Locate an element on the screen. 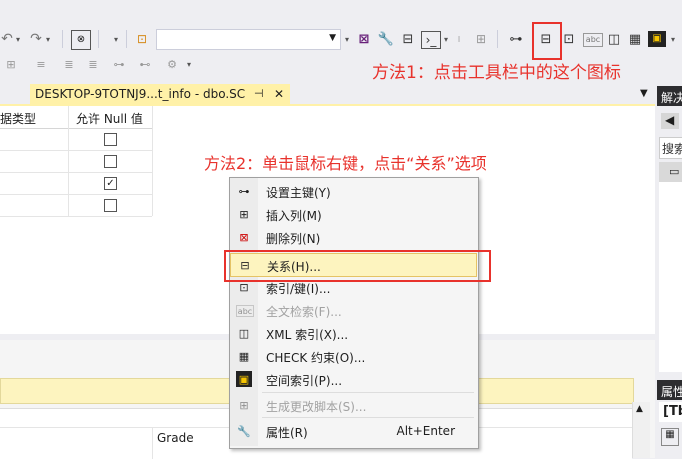 The width and height of the screenshot is (682, 459). properties-title: 属性 is located at coordinates (671, 392).